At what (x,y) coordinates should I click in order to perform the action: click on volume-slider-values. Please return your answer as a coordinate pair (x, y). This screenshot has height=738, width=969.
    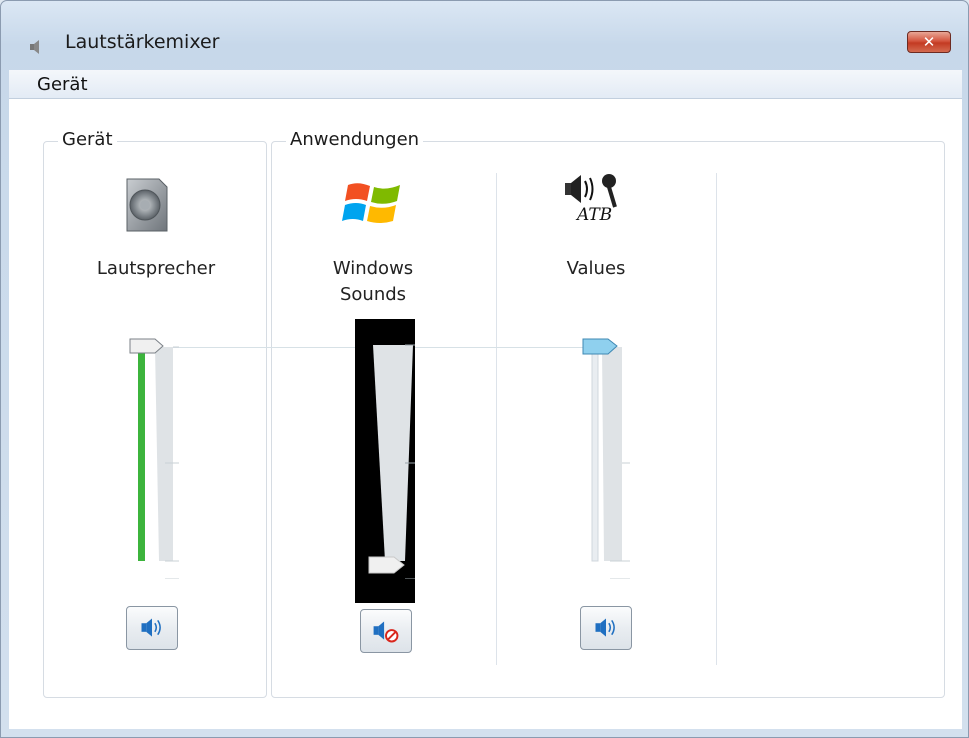
    Looking at the image, I should click on (601, 454).